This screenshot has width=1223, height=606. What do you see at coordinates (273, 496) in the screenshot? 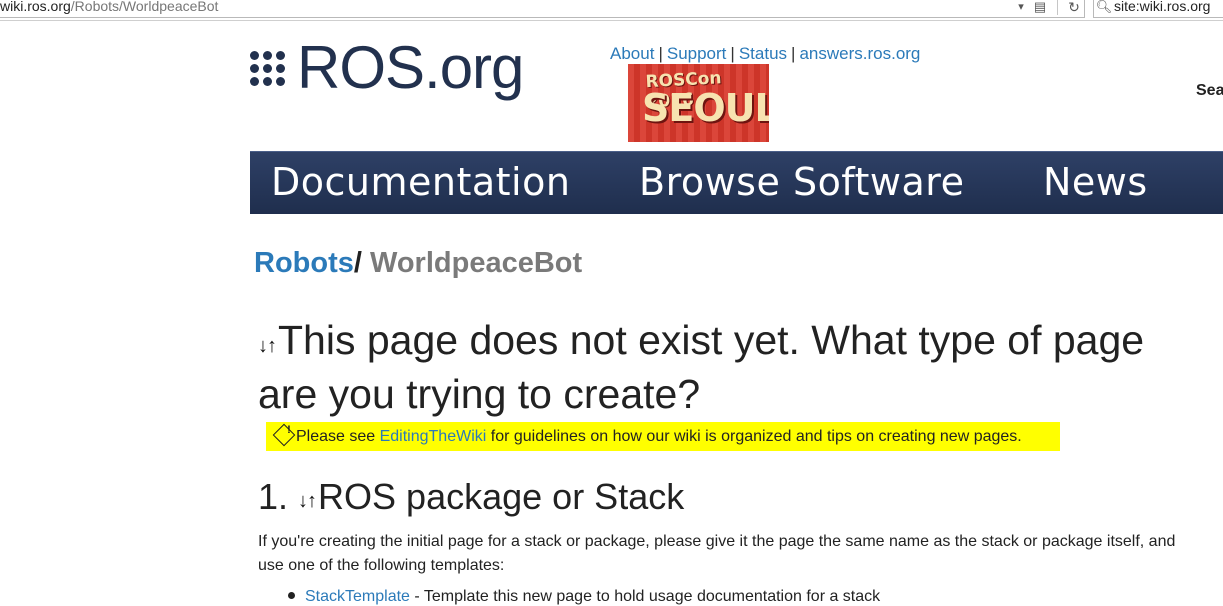
I see `section-number: 1.` at bounding box center [273, 496].